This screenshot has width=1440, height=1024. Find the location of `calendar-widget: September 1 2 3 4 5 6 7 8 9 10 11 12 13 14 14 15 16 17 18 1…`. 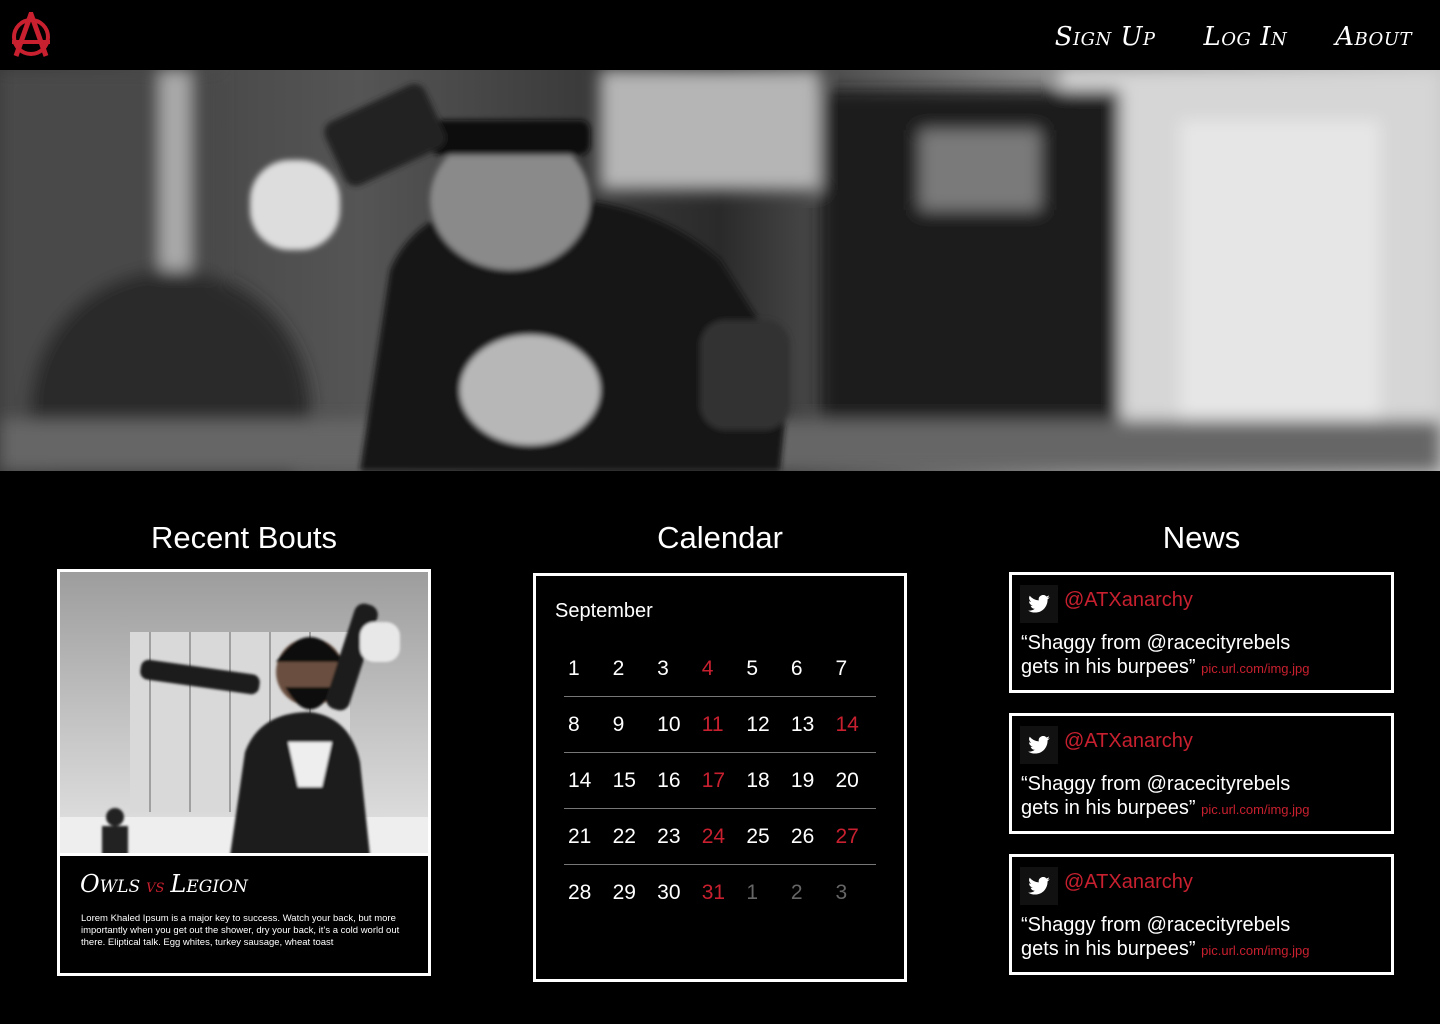

calendar-widget: September 1 2 3 4 5 6 7 8 9 10 11 12 13 14 14 15 16 17 18 1… is located at coordinates (720, 777).